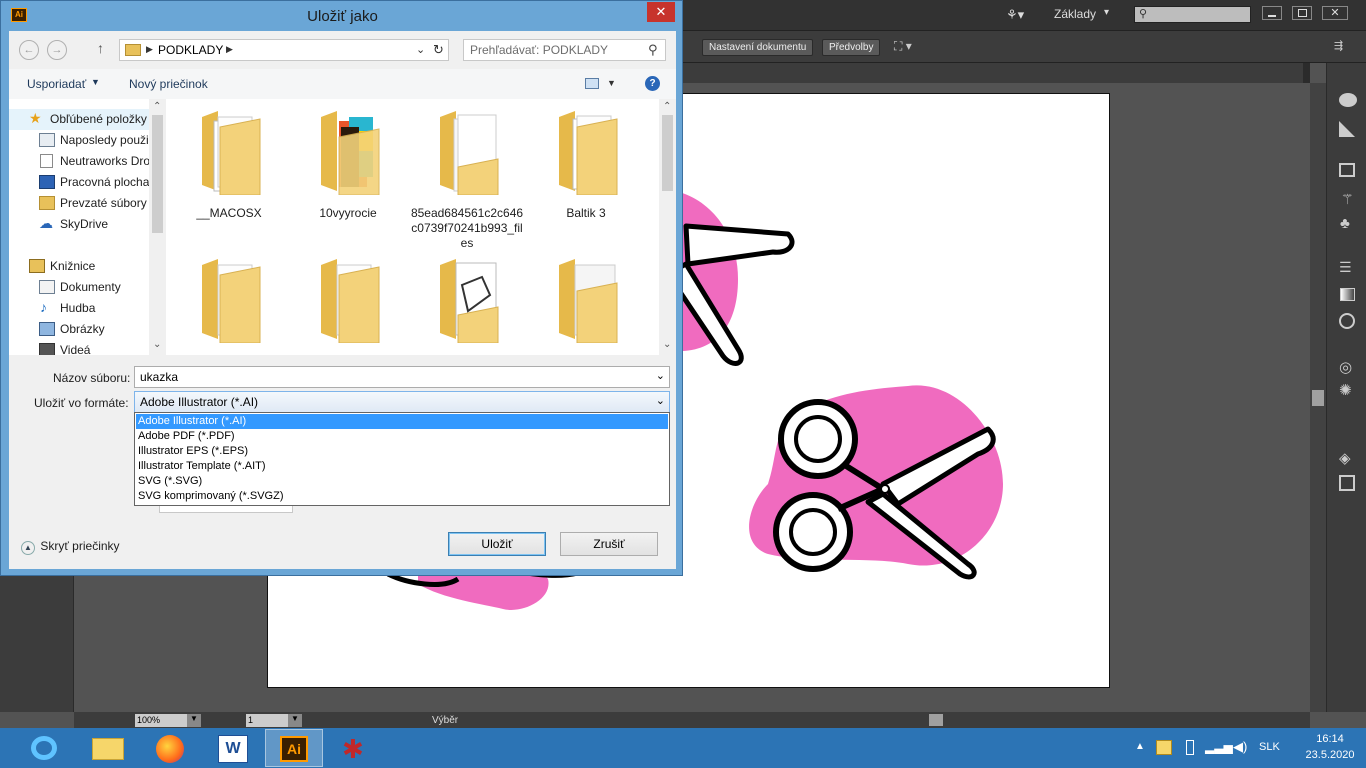 The image size is (1366, 768). What do you see at coordinates (586, 169) in the screenshot?
I see `folder-item: Baltik 3` at bounding box center [586, 169].